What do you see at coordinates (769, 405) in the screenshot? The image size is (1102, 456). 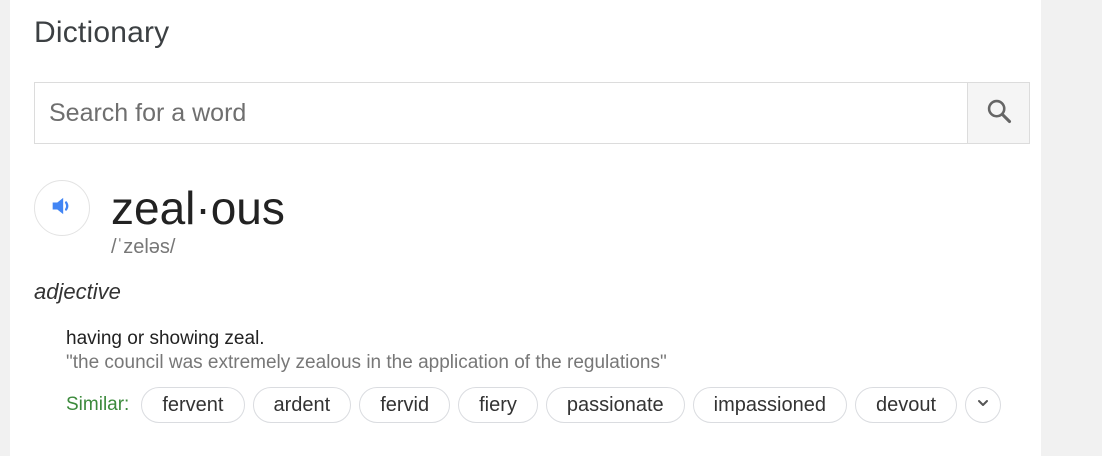 I see `similar-word-chip: impassioned` at bounding box center [769, 405].